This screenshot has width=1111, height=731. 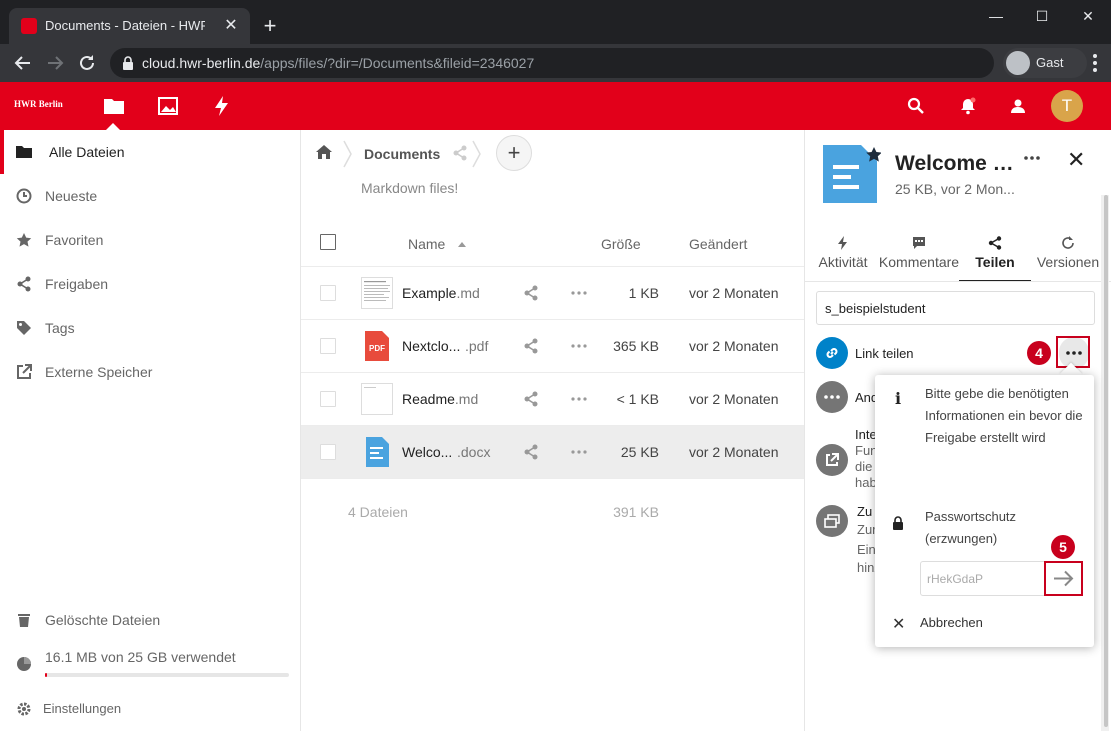 What do you see at coordinates (919, 256) in the screenshot?
I see `tab-kommentare: Kommentare` at bounding box center [919, 256].